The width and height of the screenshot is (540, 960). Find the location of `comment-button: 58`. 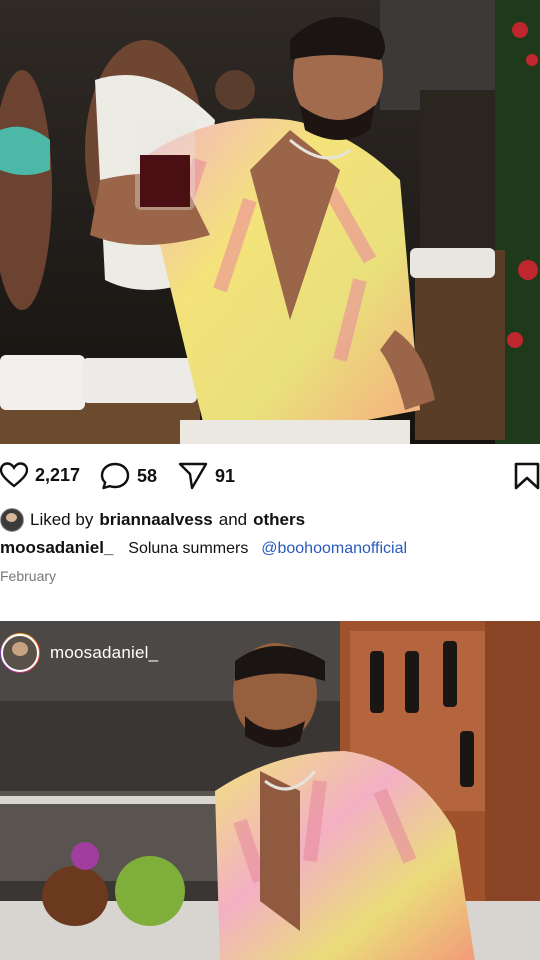

comment-button: 58 is located at coordinates (128, 476).